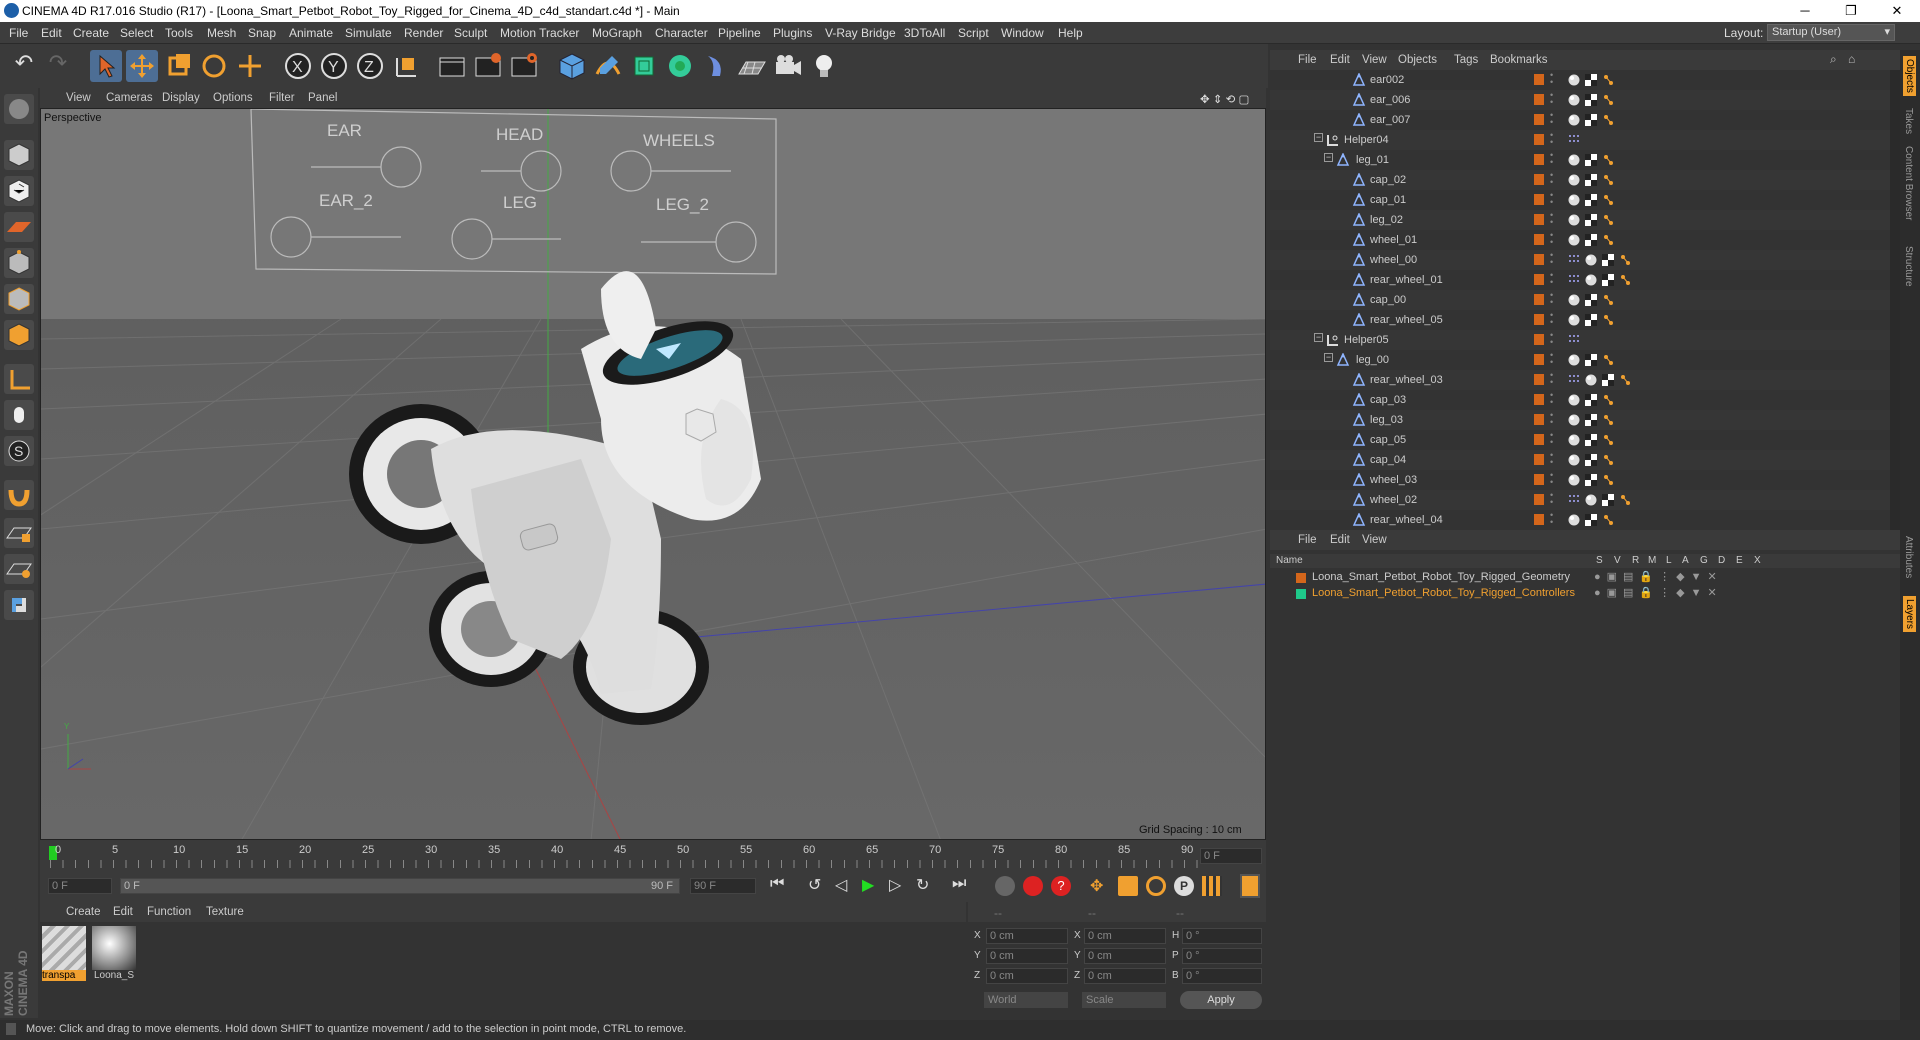 The image size is (1920, 1040). I want to click on menu-tools: Tools, so click(179, 33).